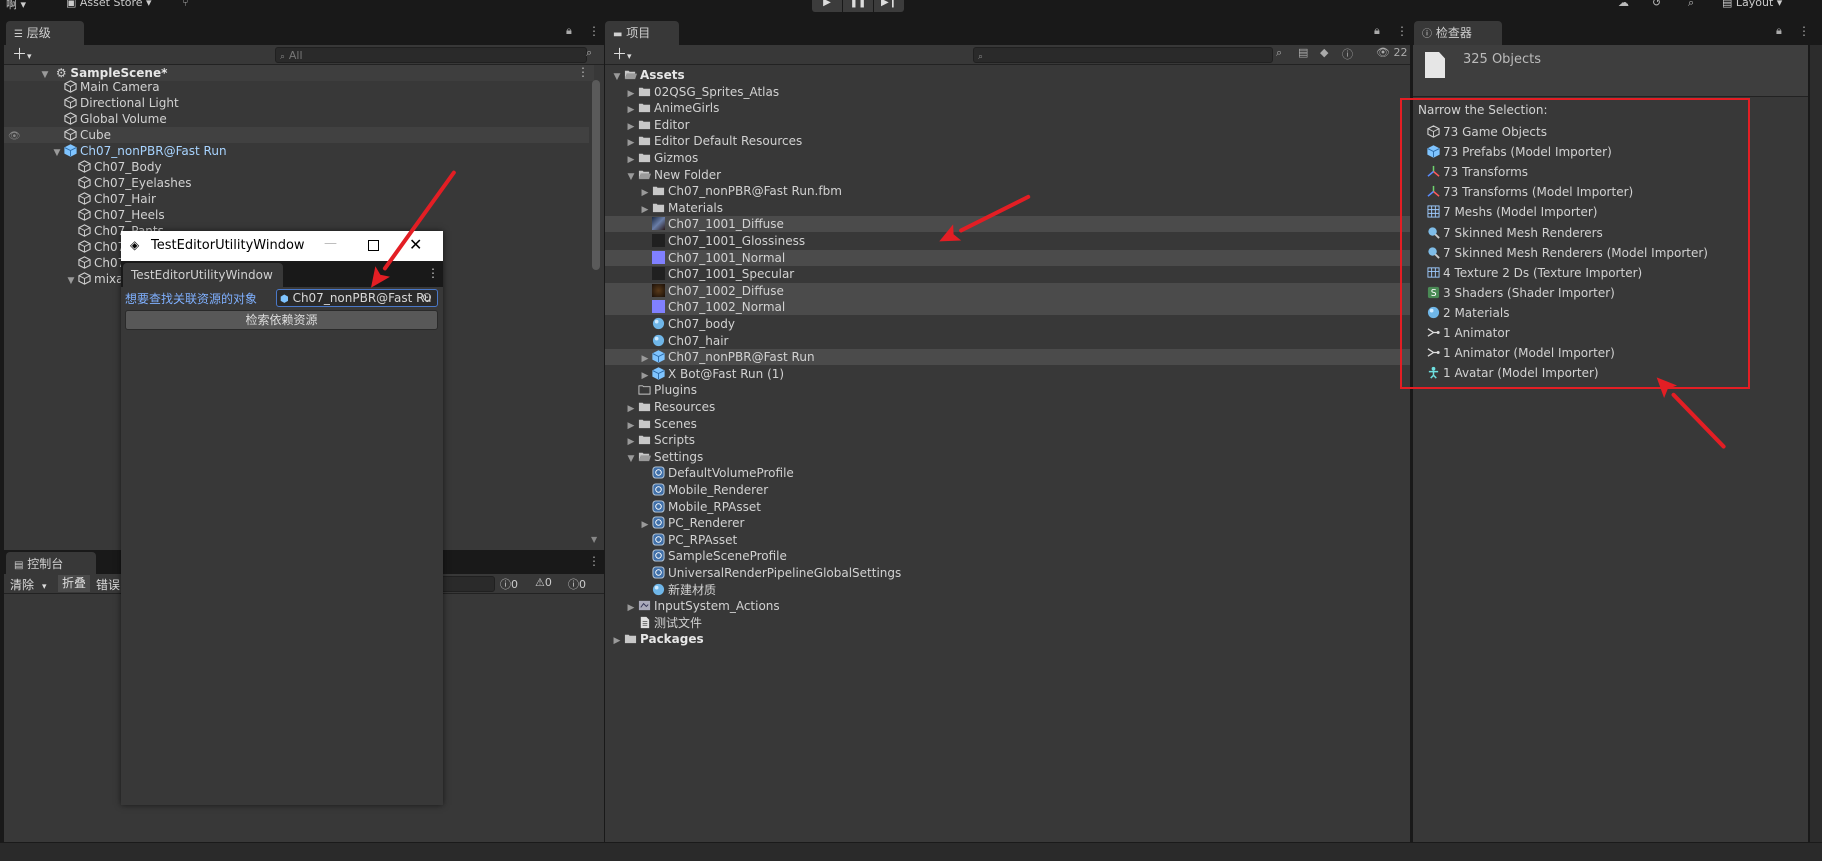  What do you see at coordinates (1656, 4) in the screenshot?
I see `history-icon: ↺` at bounding box center [1656, 4].